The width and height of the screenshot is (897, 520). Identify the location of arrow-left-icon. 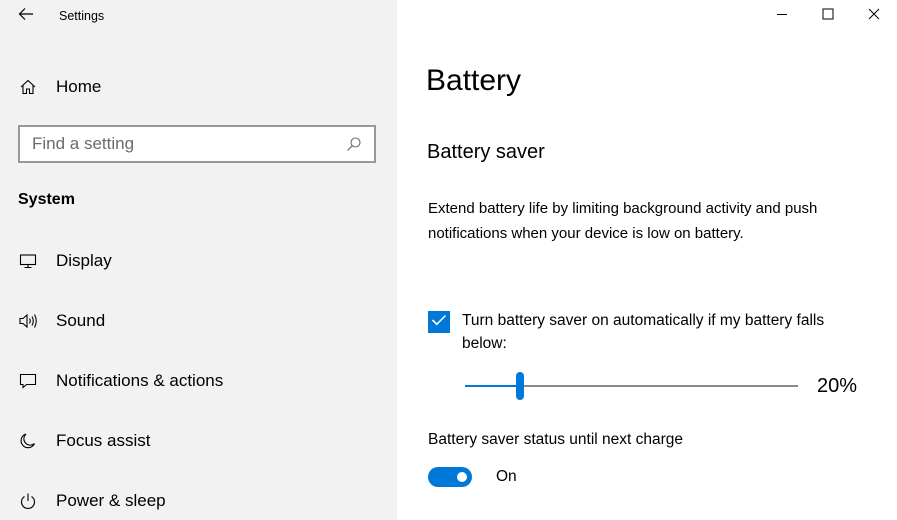
(26, 16).